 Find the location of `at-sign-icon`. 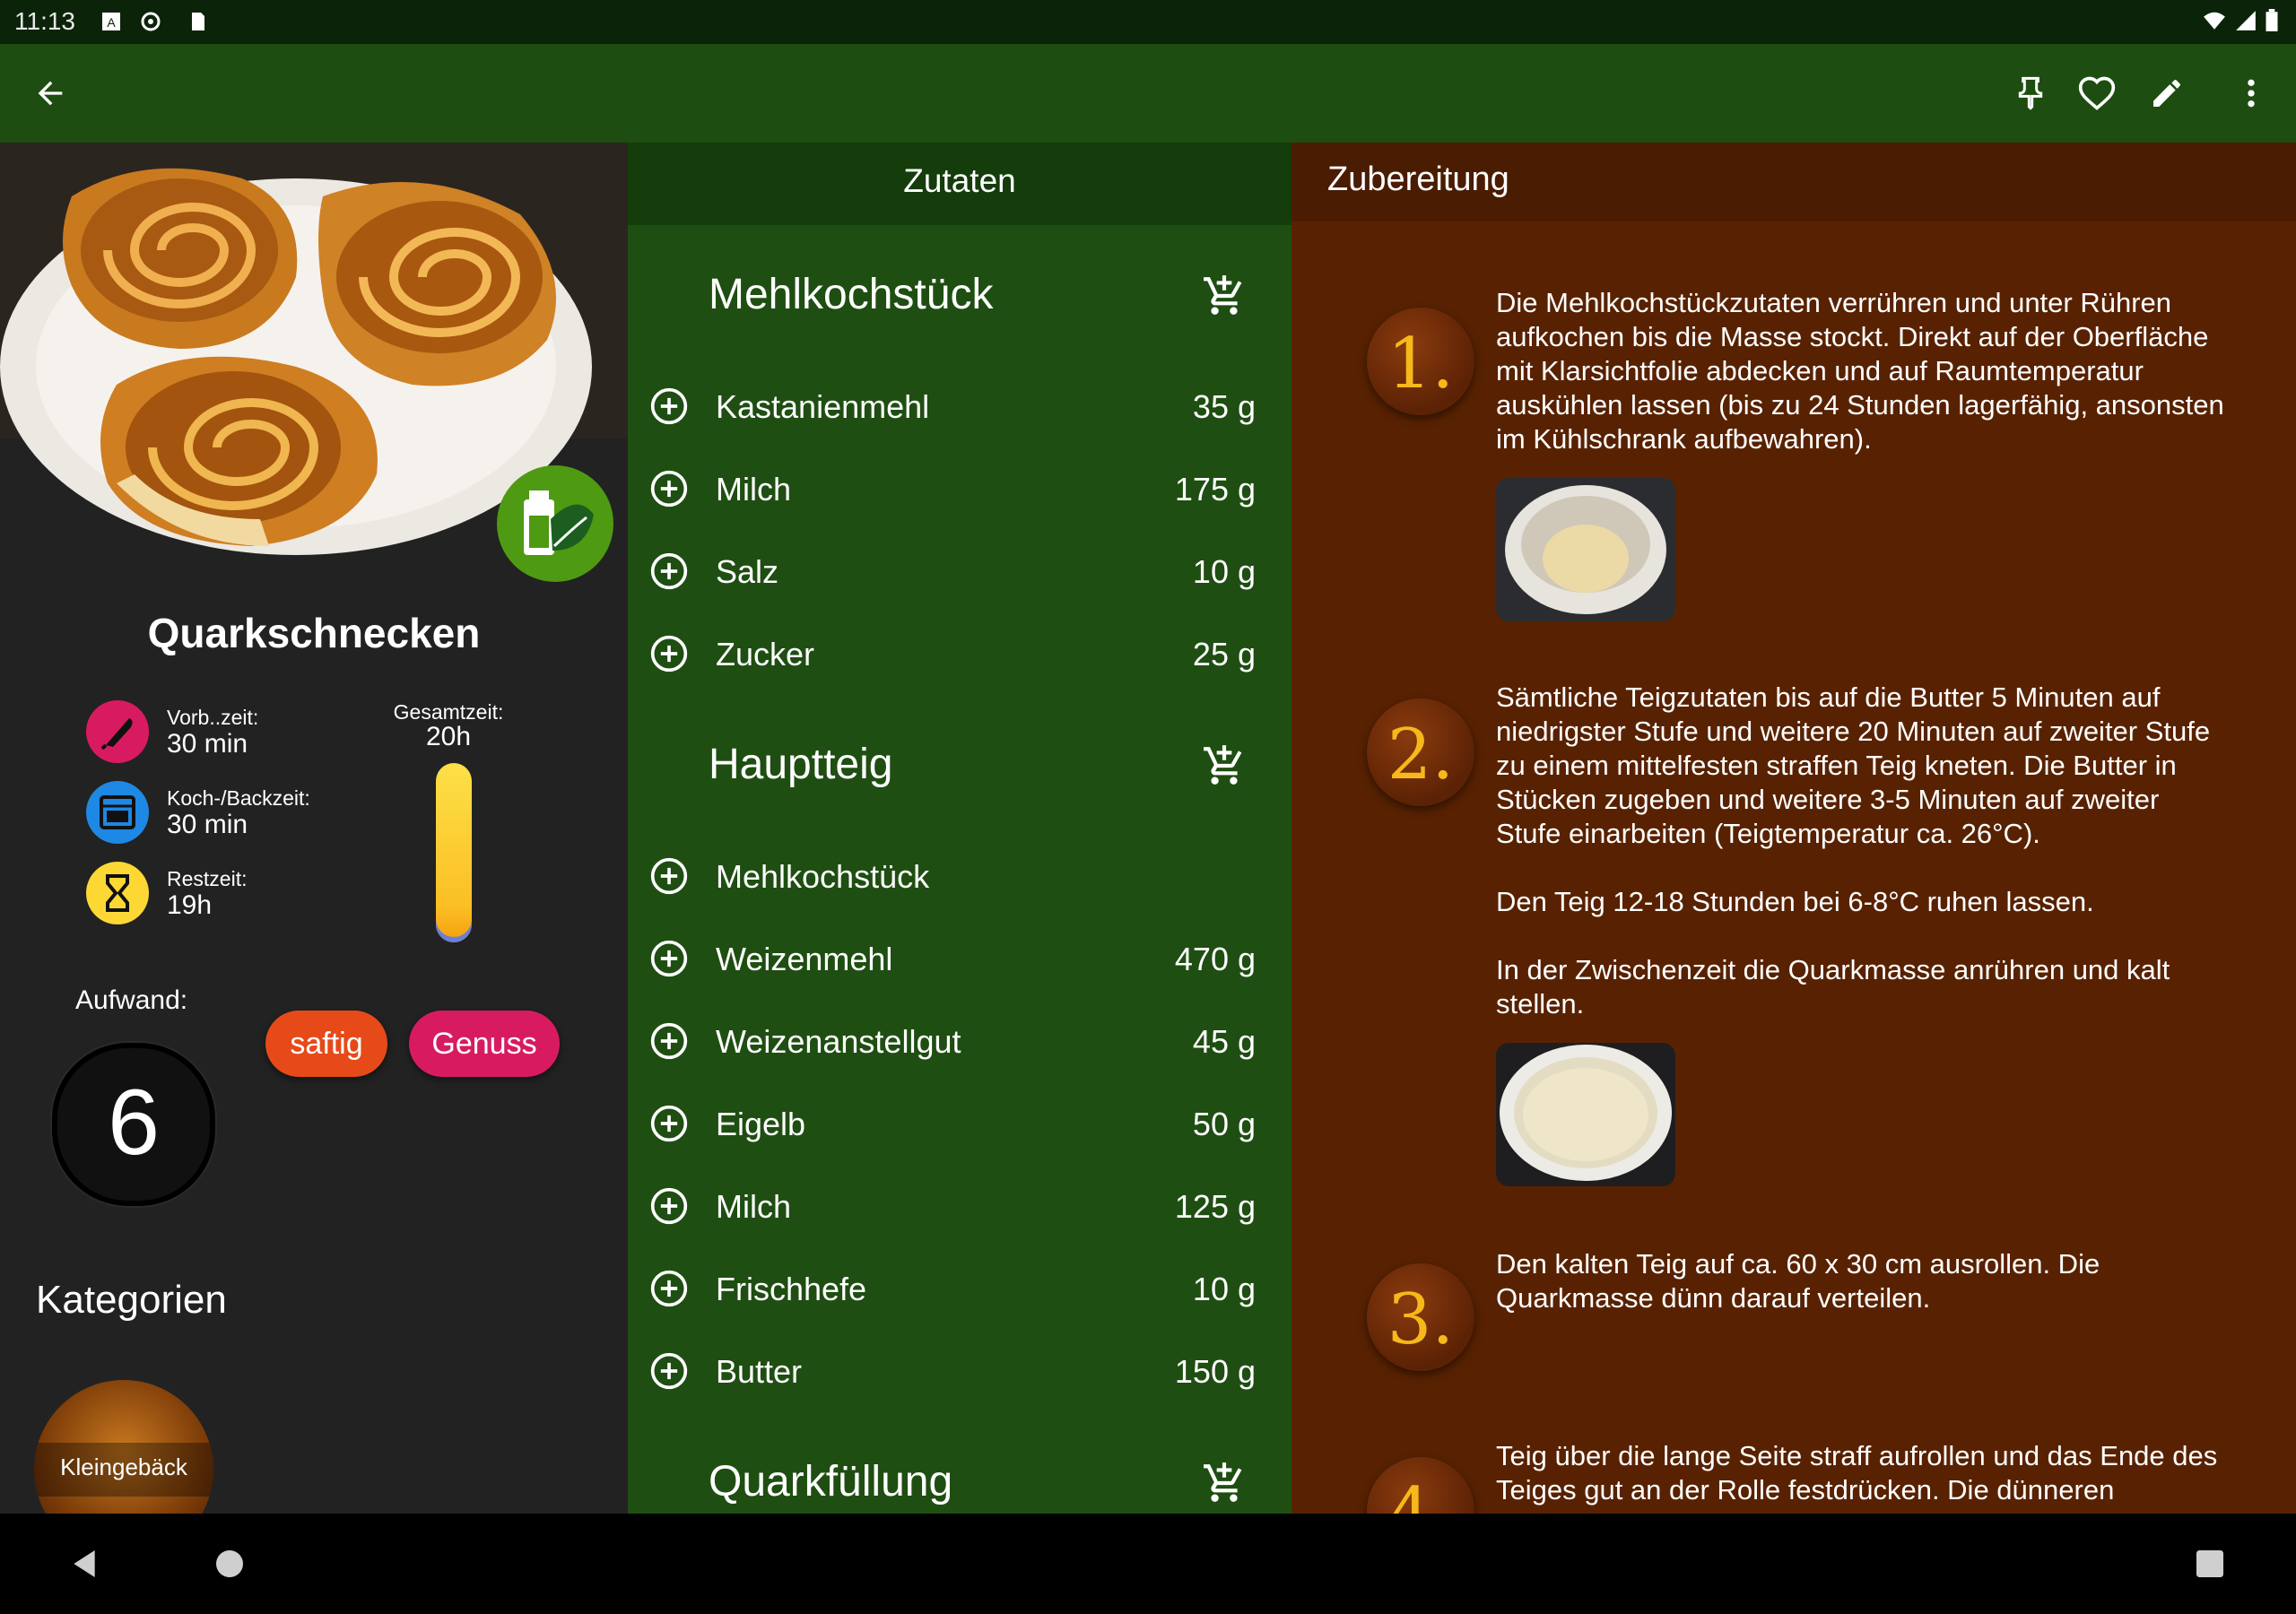

at-sign-icon is located at coordinates (151, 21).